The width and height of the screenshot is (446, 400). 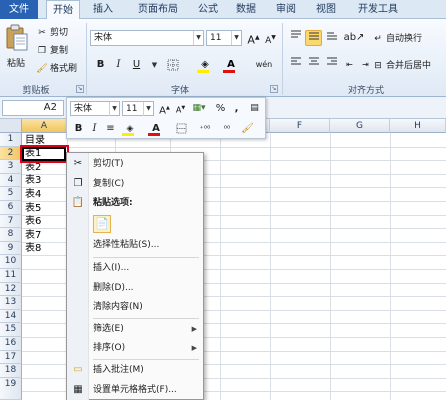 I want to click on cell-a8: 表7, so click(x=33, y=235).